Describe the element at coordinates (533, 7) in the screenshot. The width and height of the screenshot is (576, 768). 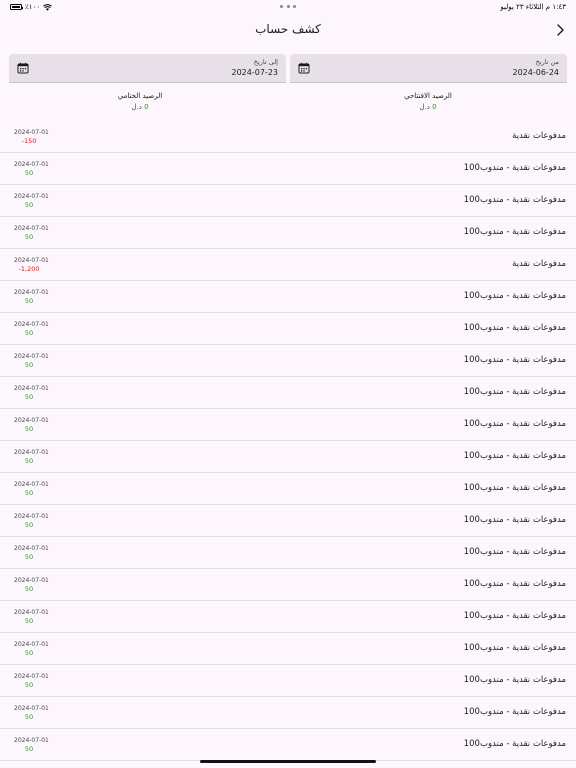
I see `status-time-date: ١:٤٣ م الثلاثاء ٢٣ يوليو` at that location.